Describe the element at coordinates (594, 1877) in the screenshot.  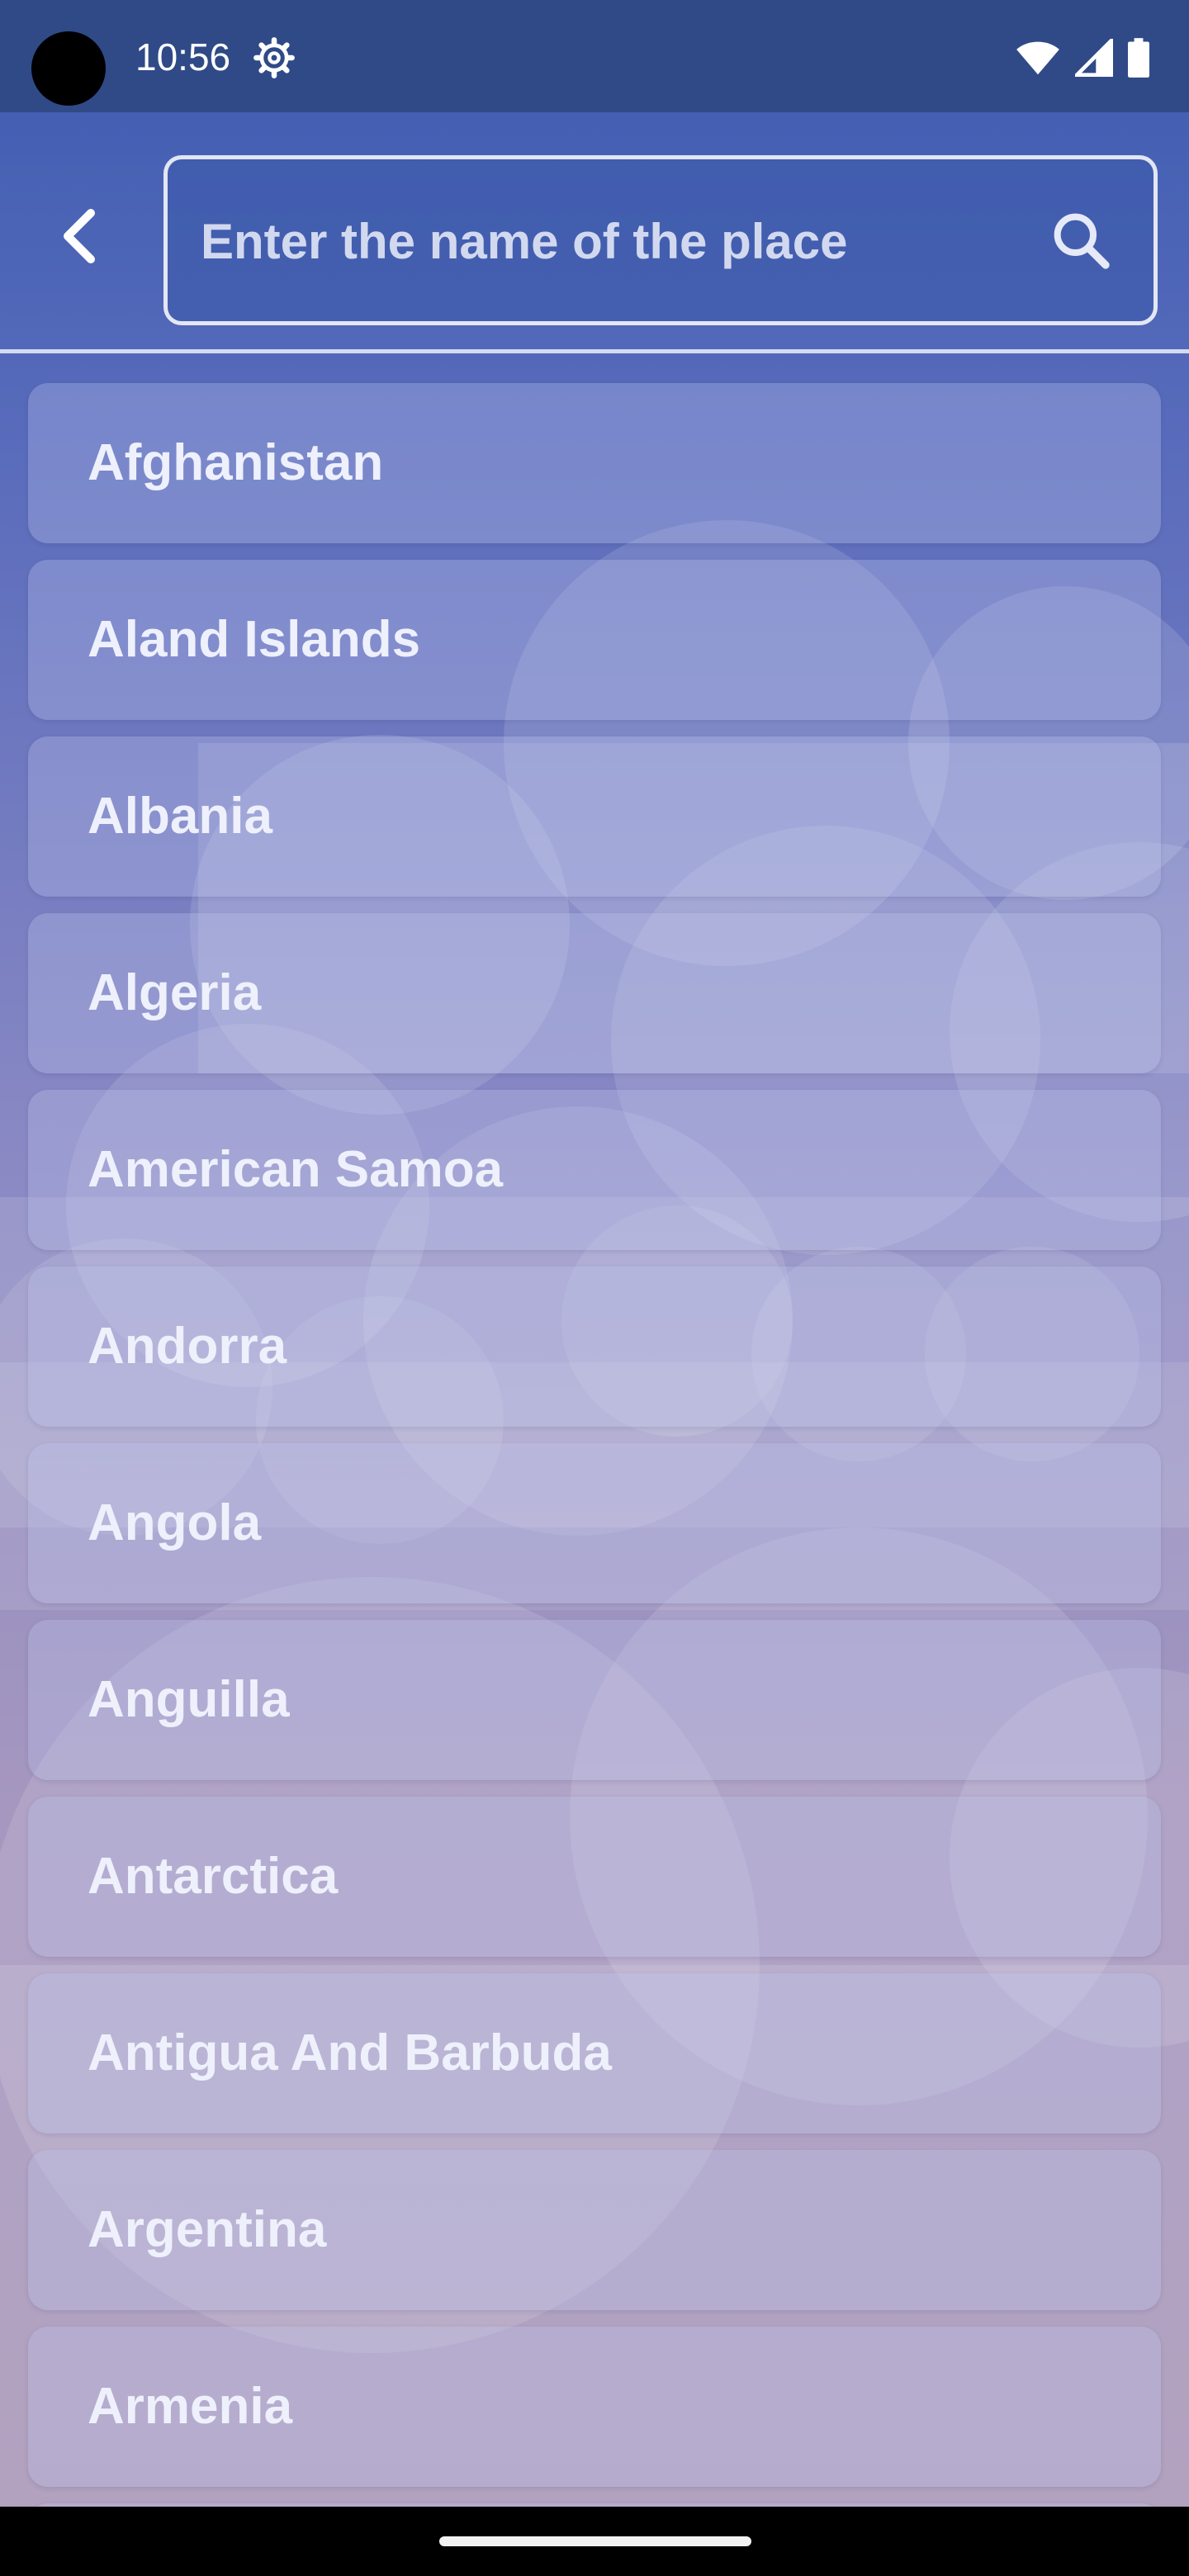
I see `list-item: Antarctica` at that location.